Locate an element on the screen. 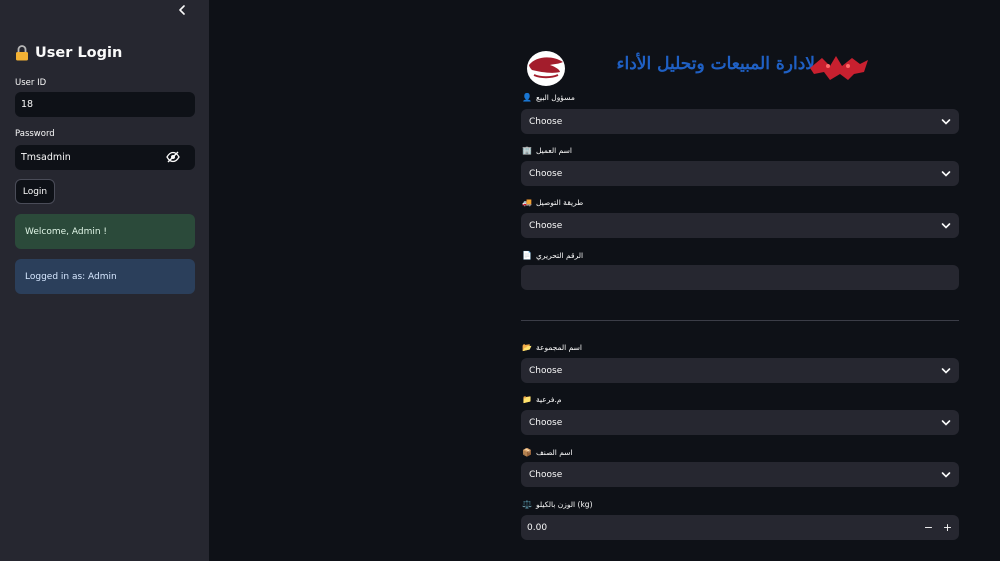 The width and height of the screenshot is (1000, 561). package-icon: 📦 is located at coordinates (527, 452).